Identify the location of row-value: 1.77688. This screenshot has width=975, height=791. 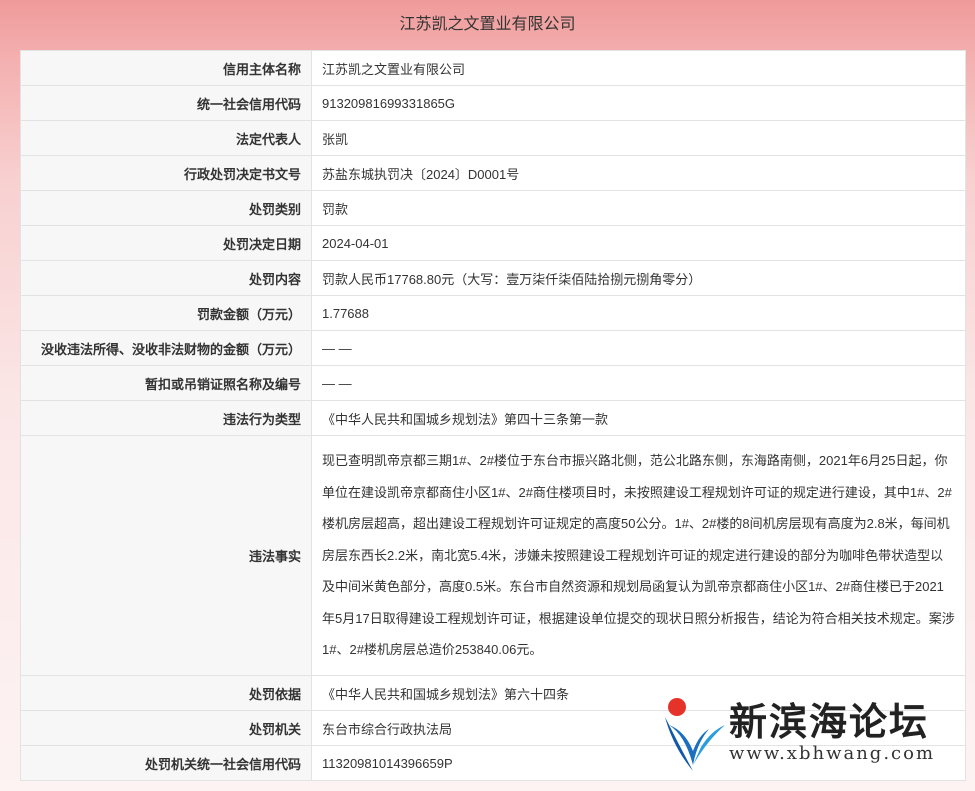
(638, 313).